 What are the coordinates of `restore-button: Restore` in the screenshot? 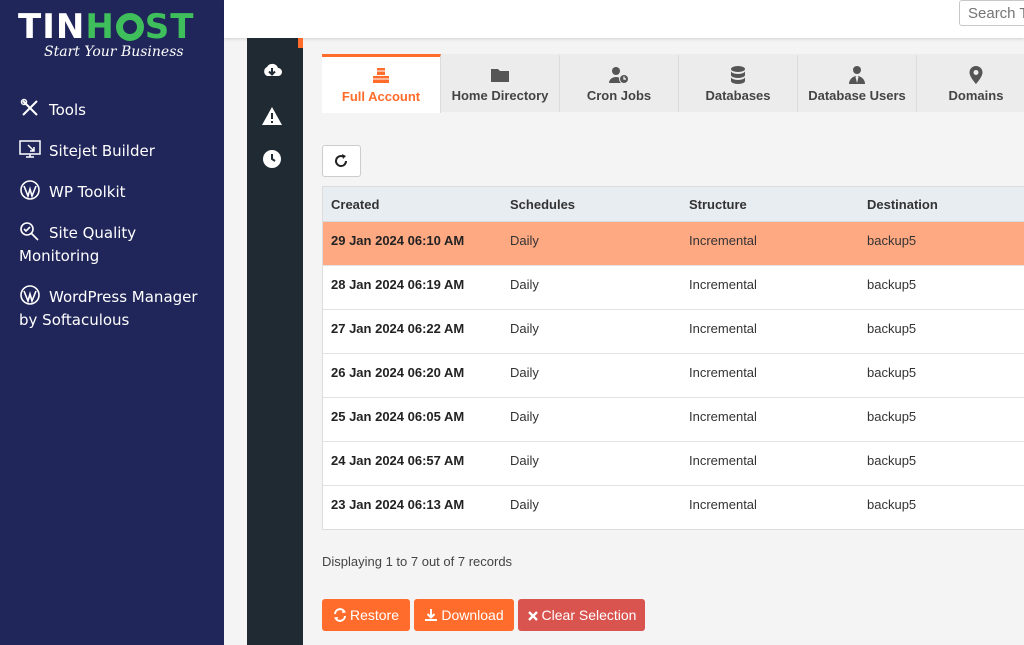 It's located at (366, 615).